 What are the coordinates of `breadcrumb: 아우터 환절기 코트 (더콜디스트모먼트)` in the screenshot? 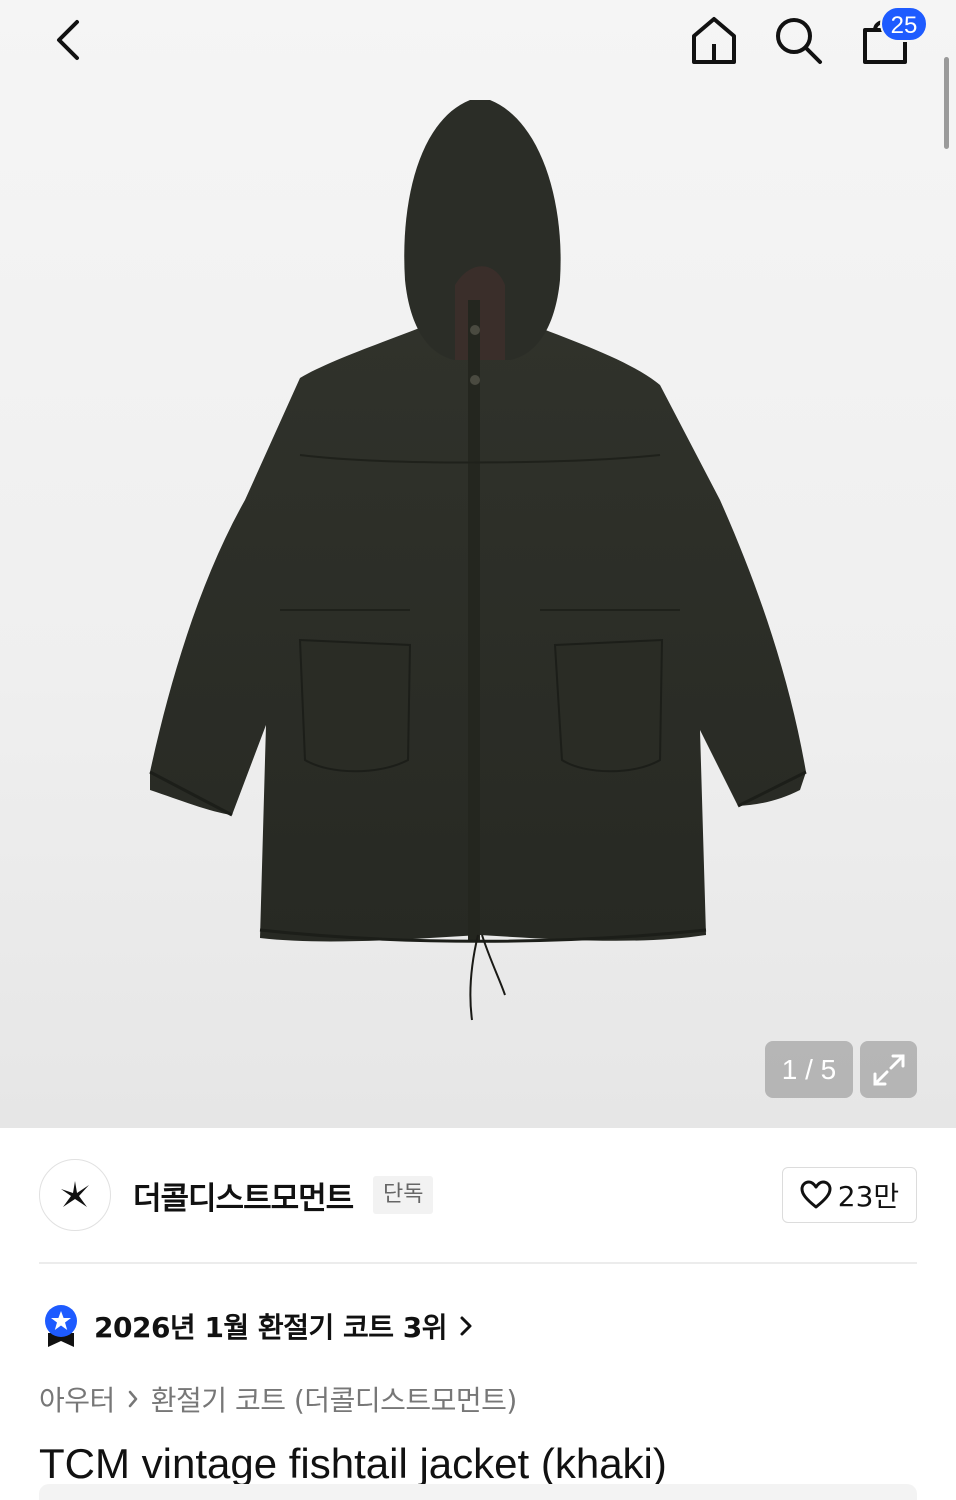 It's located at (278, 1399).